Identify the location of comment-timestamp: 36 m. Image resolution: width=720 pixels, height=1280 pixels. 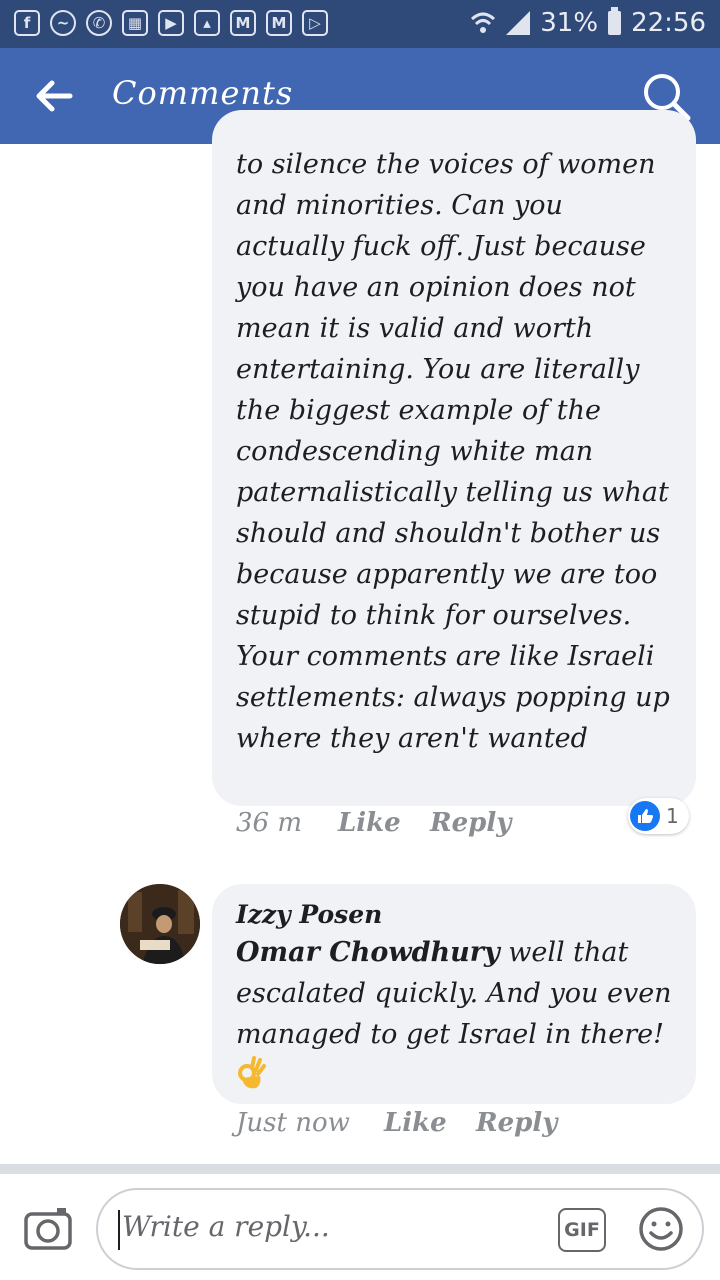
(269, 823).